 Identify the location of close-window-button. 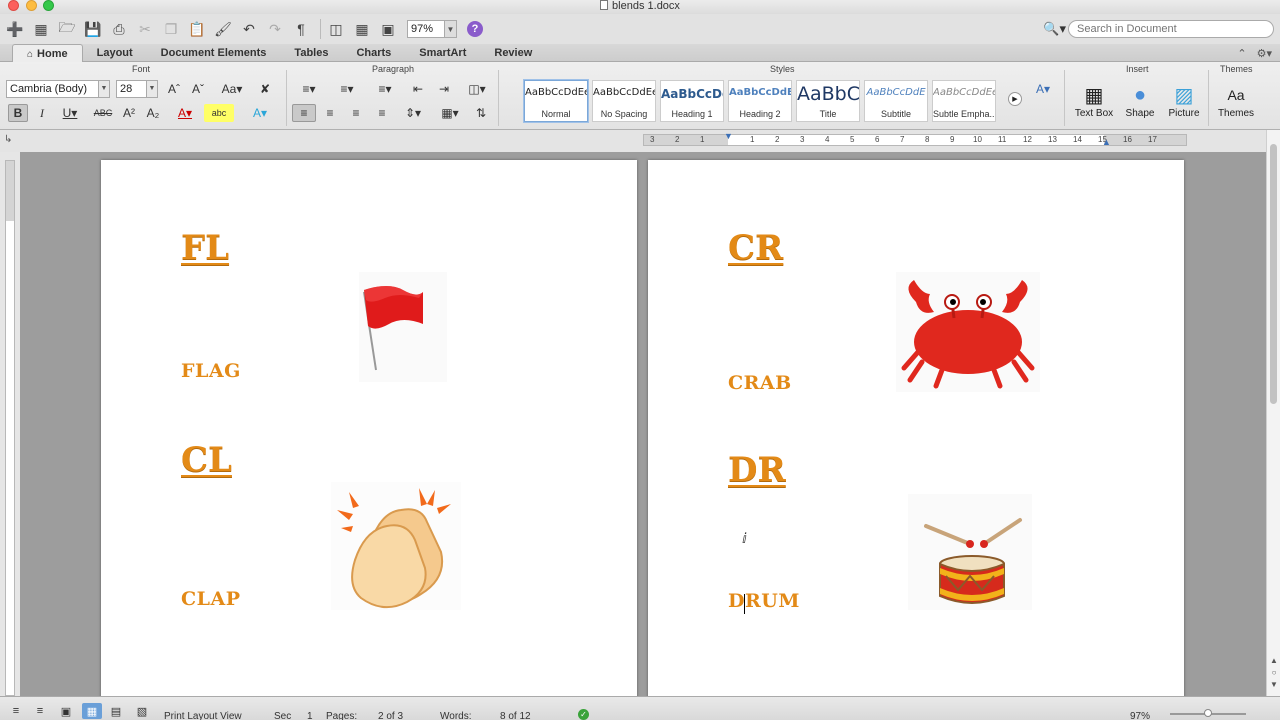
(13, 5).